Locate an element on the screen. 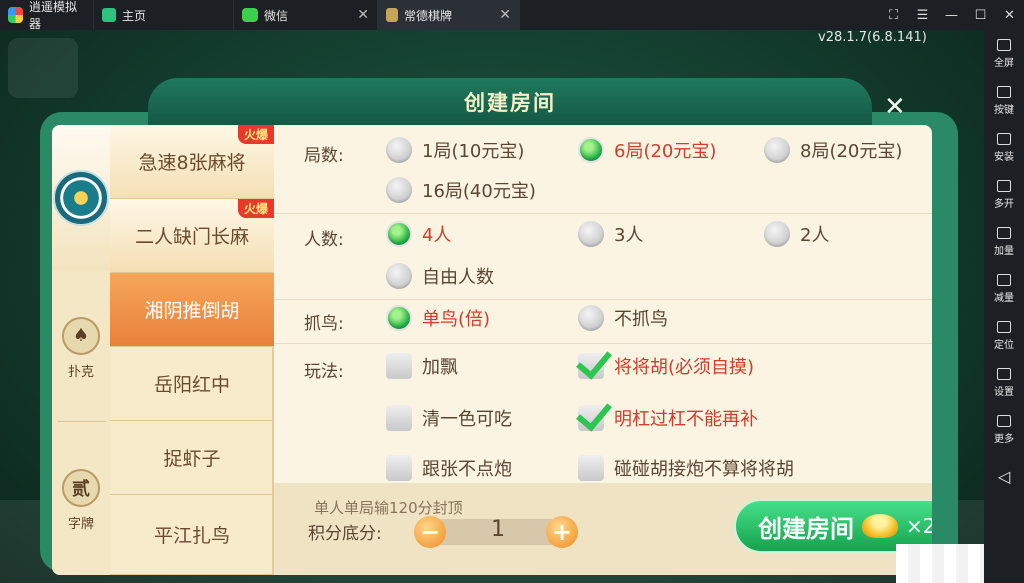 Image resolution: width=1024 pixels, height=583 pixels. players-label: 人数: is located at coordinates (324, 240).